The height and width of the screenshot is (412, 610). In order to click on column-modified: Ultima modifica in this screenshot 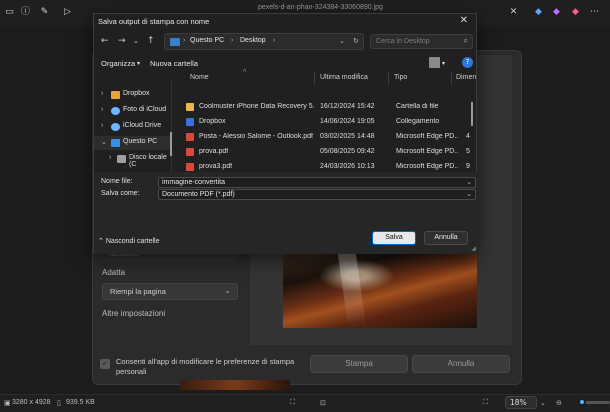, I will do `click(344, 77)`.